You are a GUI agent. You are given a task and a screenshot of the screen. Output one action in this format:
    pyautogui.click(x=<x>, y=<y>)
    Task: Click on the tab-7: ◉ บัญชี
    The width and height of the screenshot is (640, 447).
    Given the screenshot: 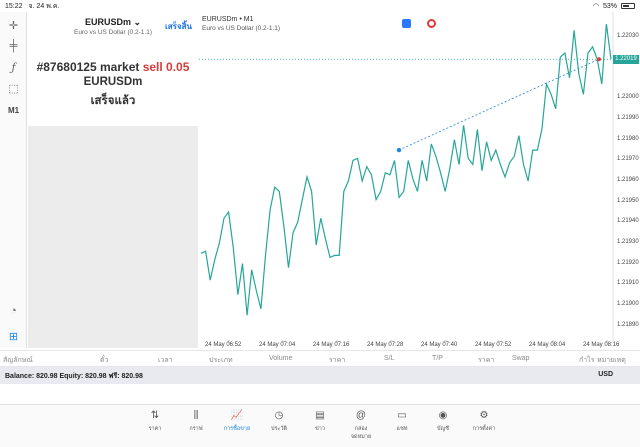 What is the action you would take?
    pyautogui.click(x=443, y=421)
    